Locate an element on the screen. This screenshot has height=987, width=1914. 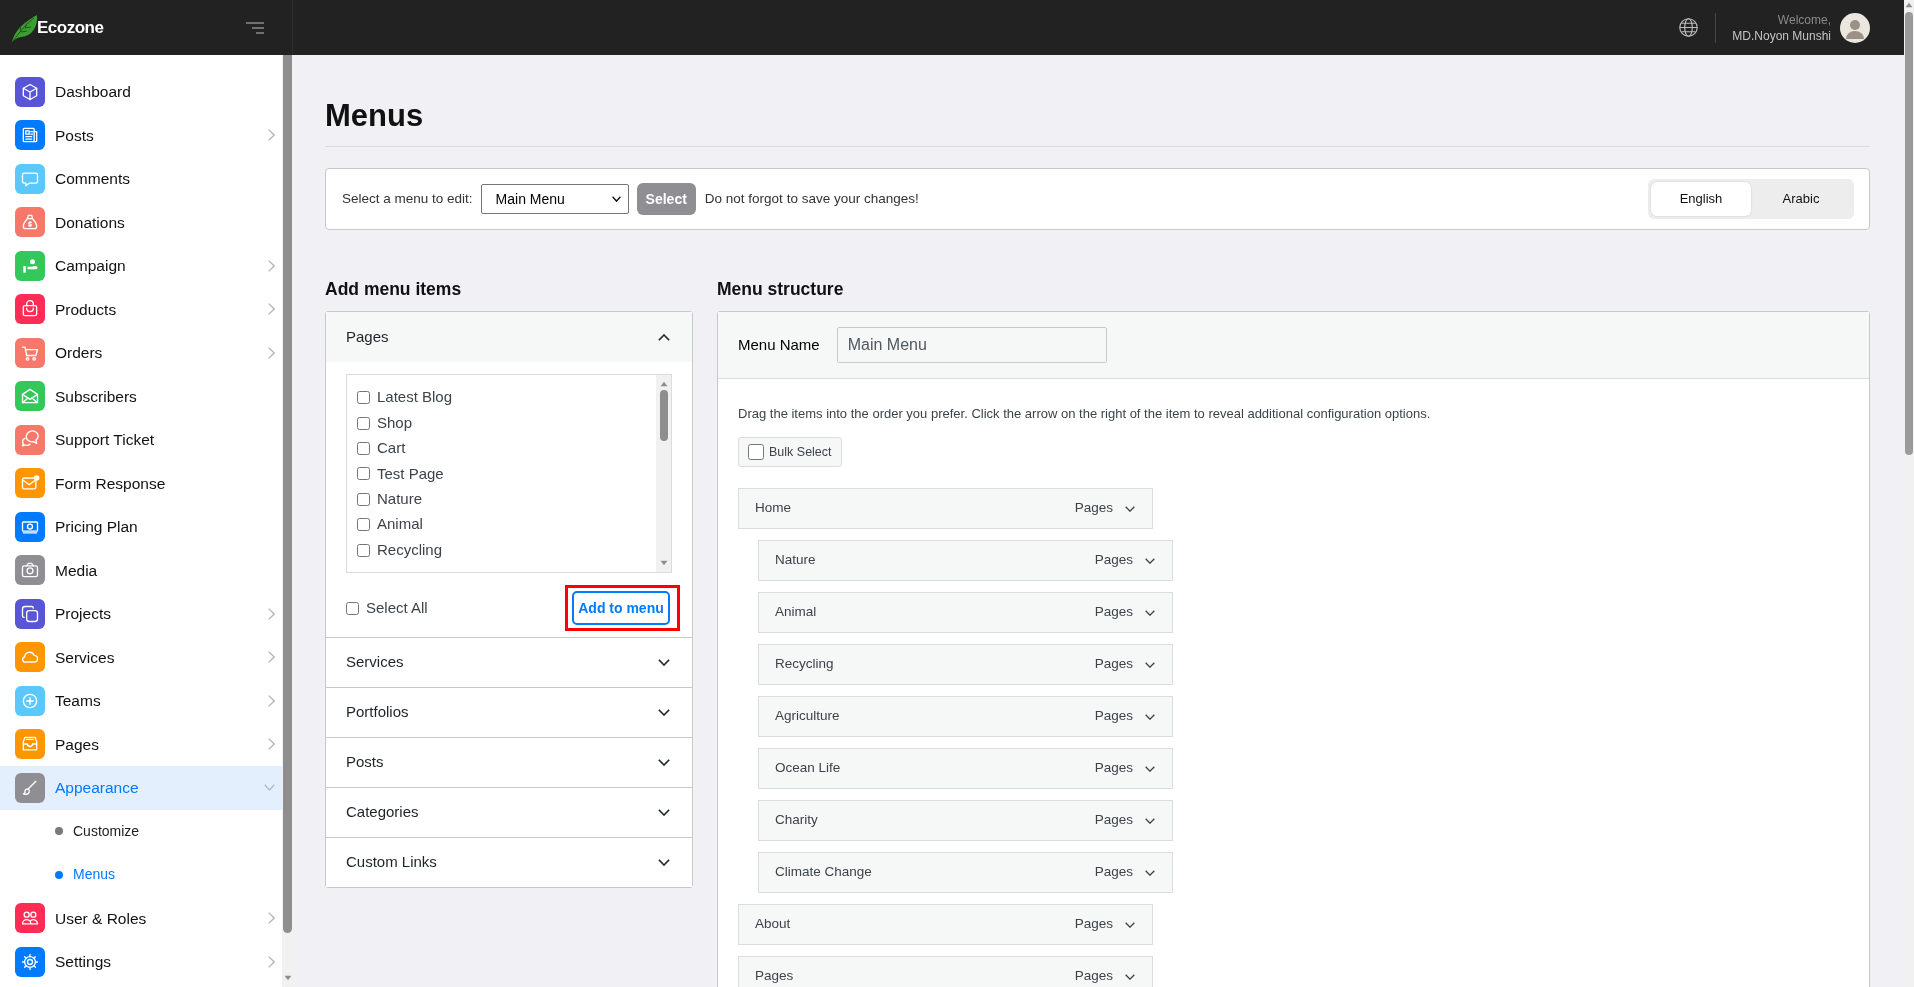
menu-item: Climate Change Pages is located at coordinates (965, 872).